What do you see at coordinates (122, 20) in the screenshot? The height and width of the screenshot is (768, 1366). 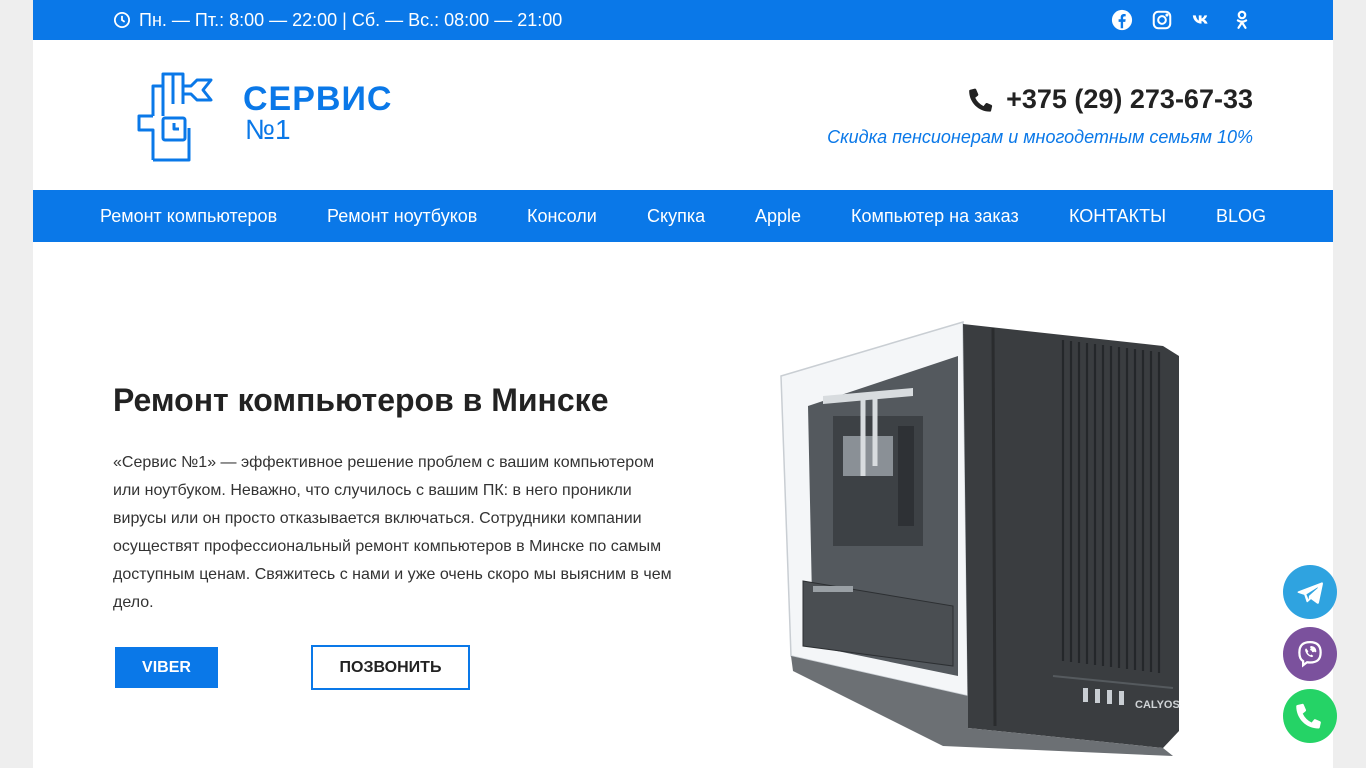 I see `clock-icon` at bounding box center [122, 20].